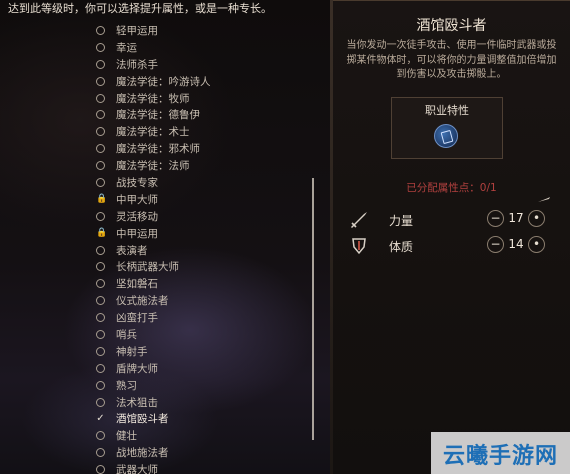  What do you see at coordinates (451, 45) in the screenshot?
I see `feat-description-line: 当你发动一次徒手攻击、使用一件临时武器或投` at bounding box center [451, 45].